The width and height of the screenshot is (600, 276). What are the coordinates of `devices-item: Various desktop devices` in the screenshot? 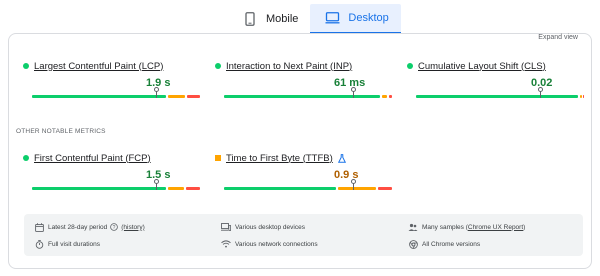 It's located at (263, 227).